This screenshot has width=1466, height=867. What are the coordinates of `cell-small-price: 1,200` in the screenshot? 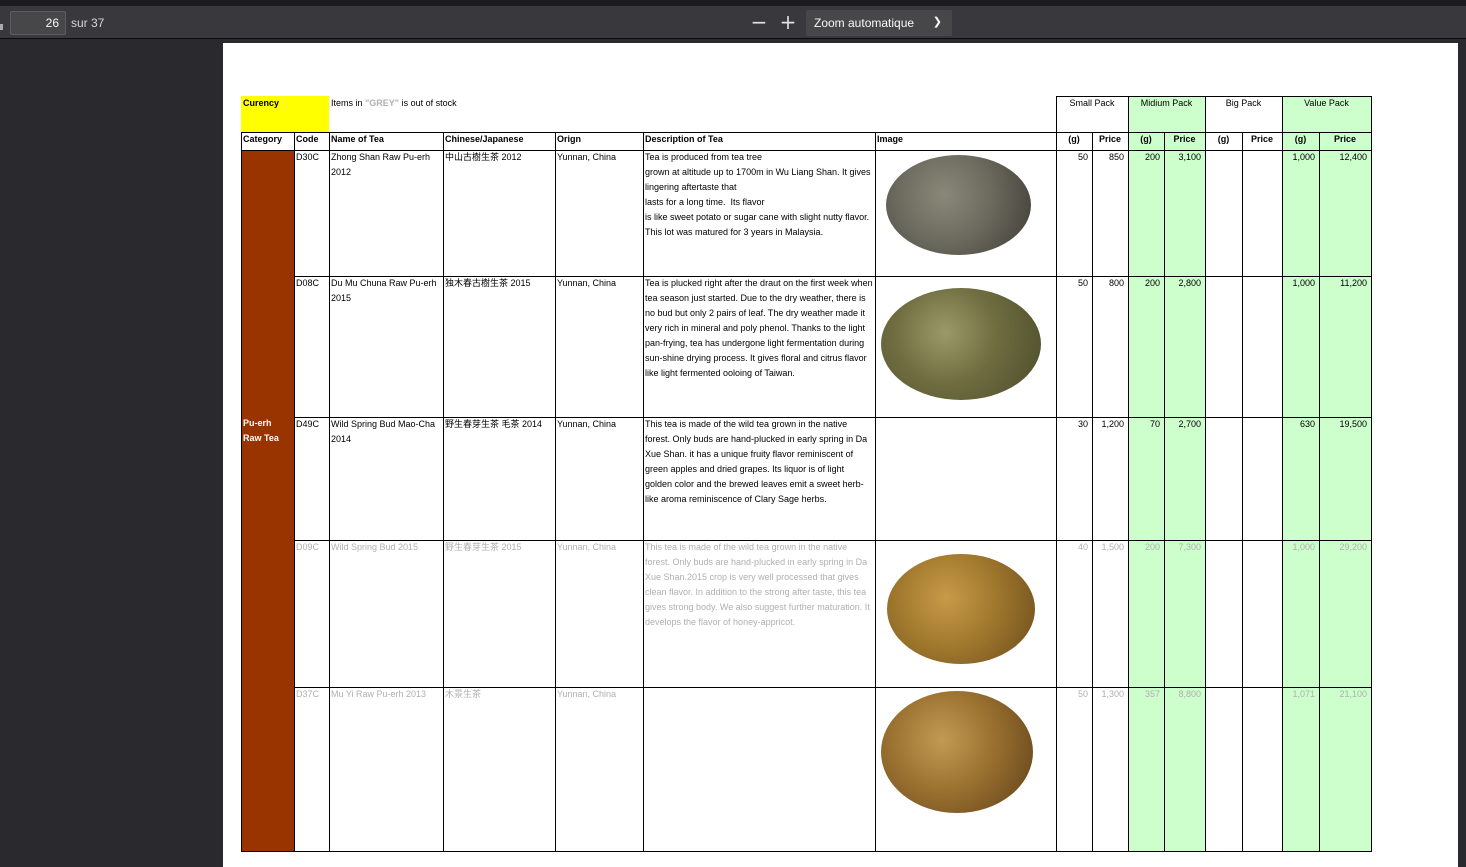 It's located at (1112, 424).